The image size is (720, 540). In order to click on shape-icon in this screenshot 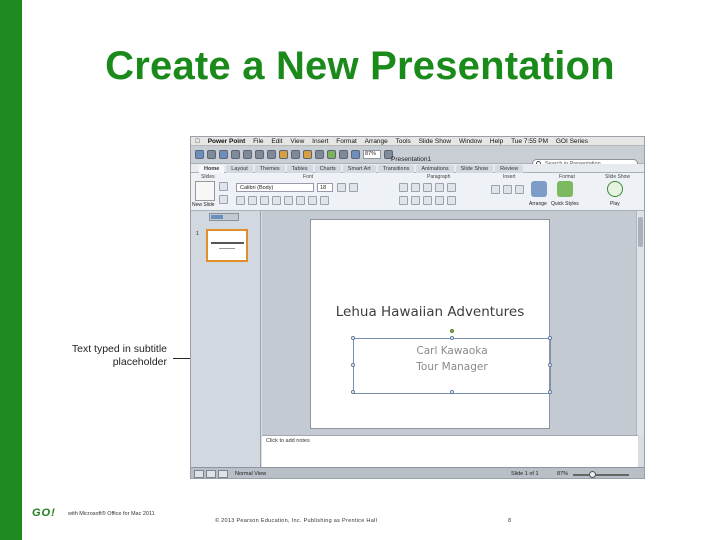, I will do `click(519, 189)`.